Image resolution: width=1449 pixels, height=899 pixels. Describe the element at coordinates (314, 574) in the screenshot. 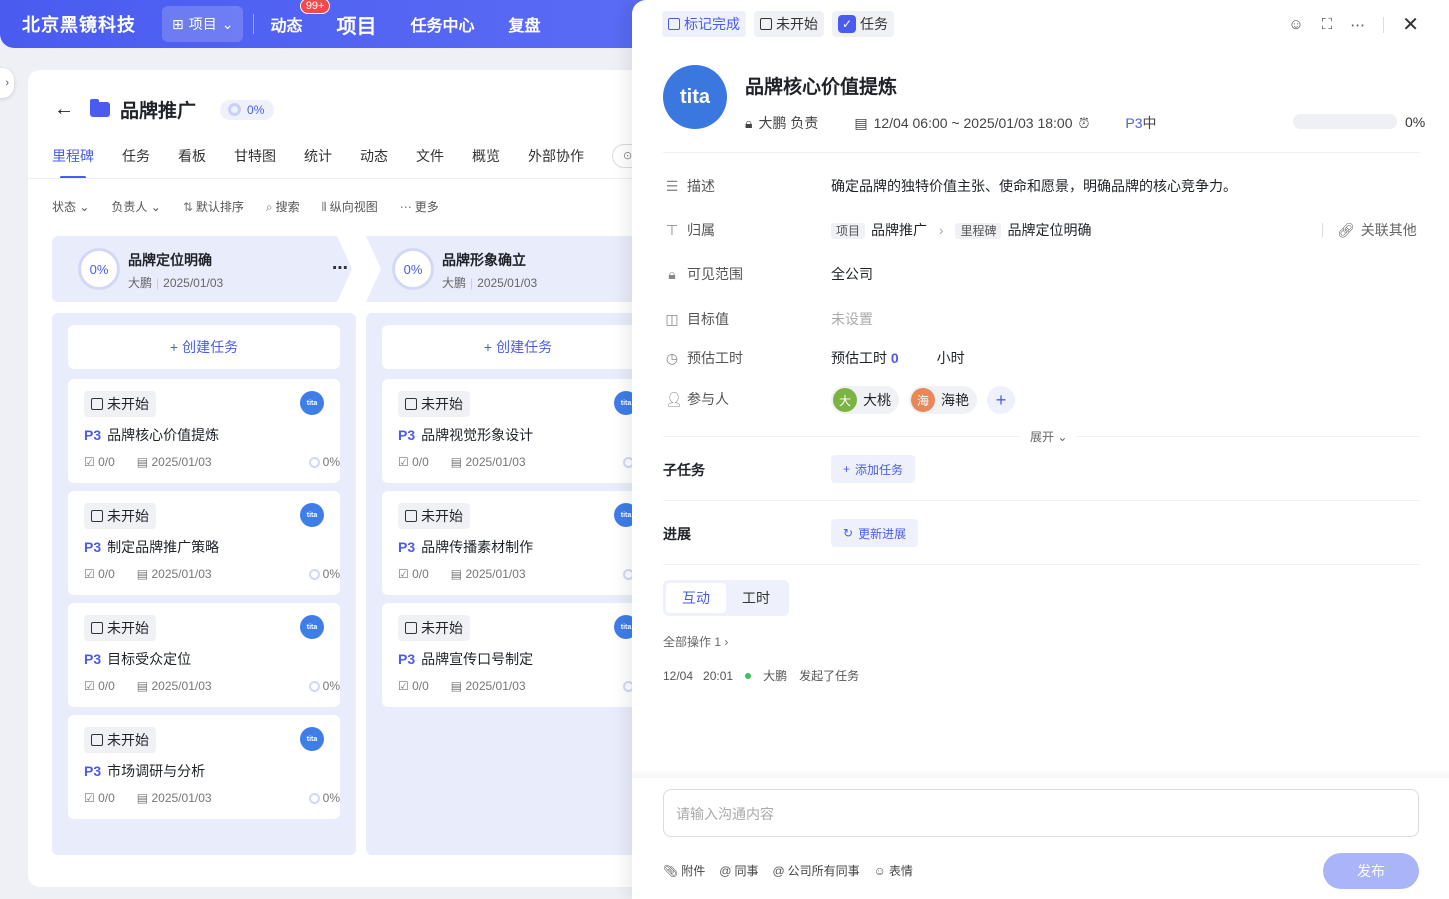

I see `progress-ring-icon` at that location.